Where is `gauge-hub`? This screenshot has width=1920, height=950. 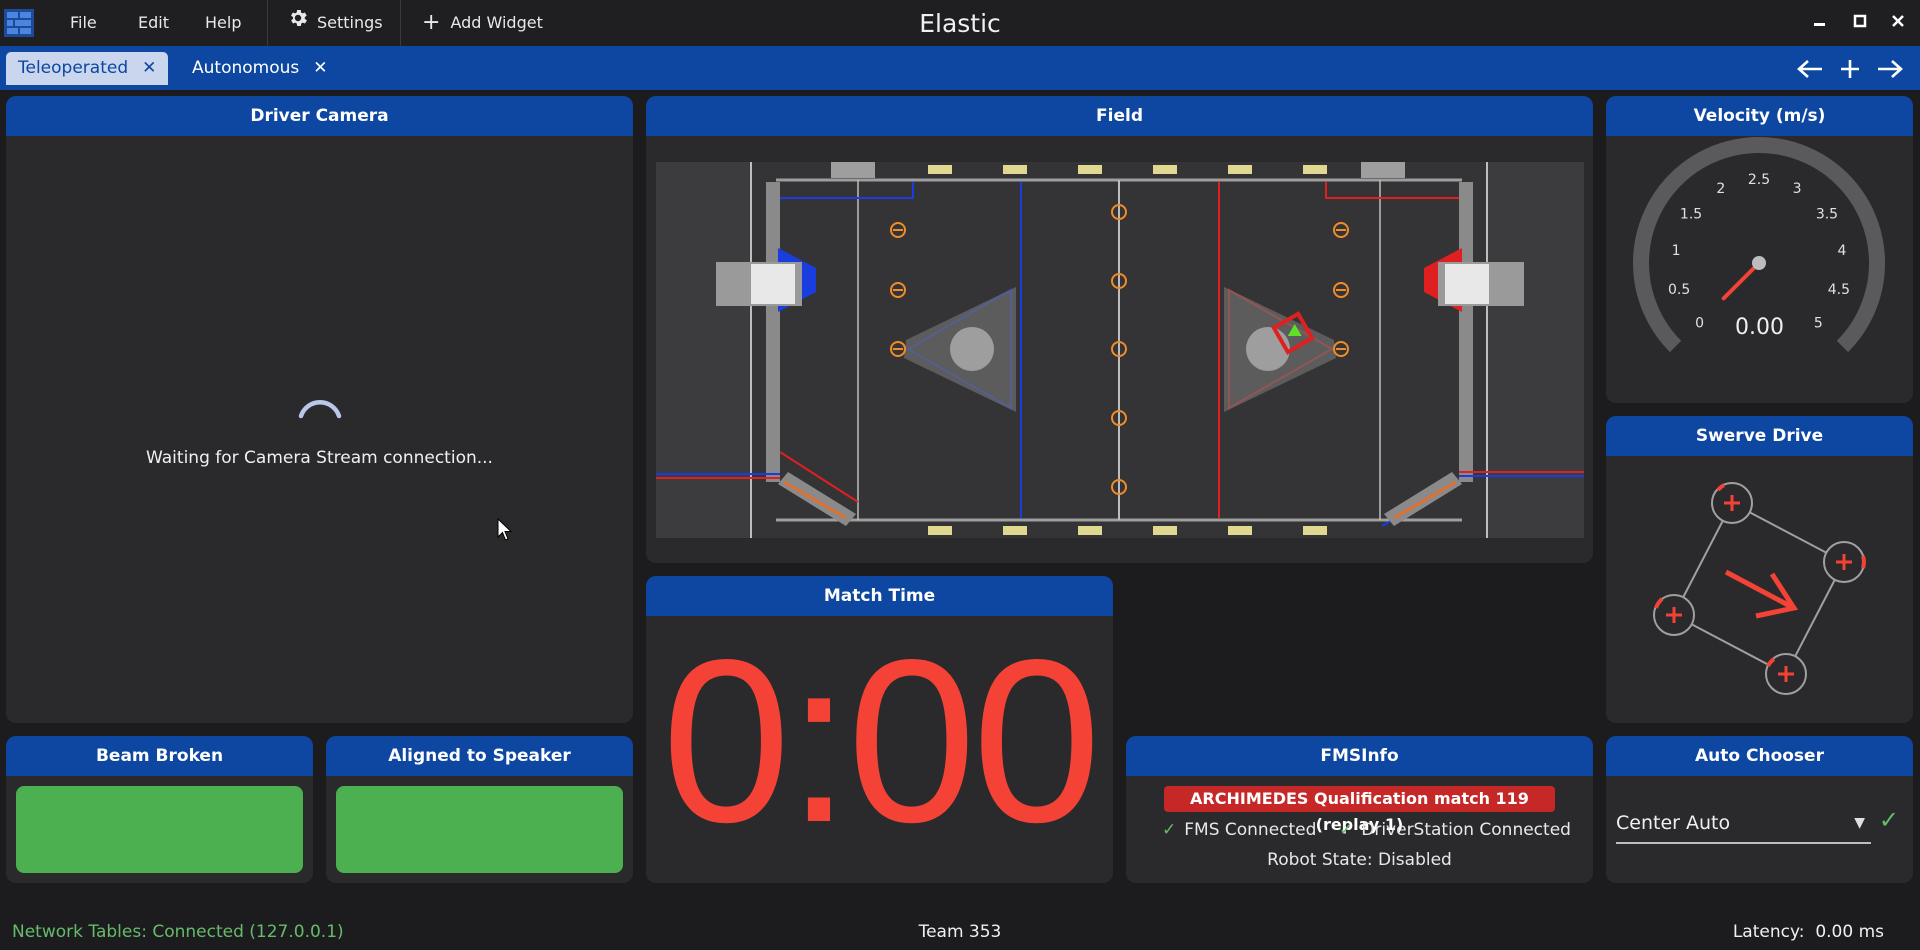
gauge-hub is located at coordinates (1759, 263).